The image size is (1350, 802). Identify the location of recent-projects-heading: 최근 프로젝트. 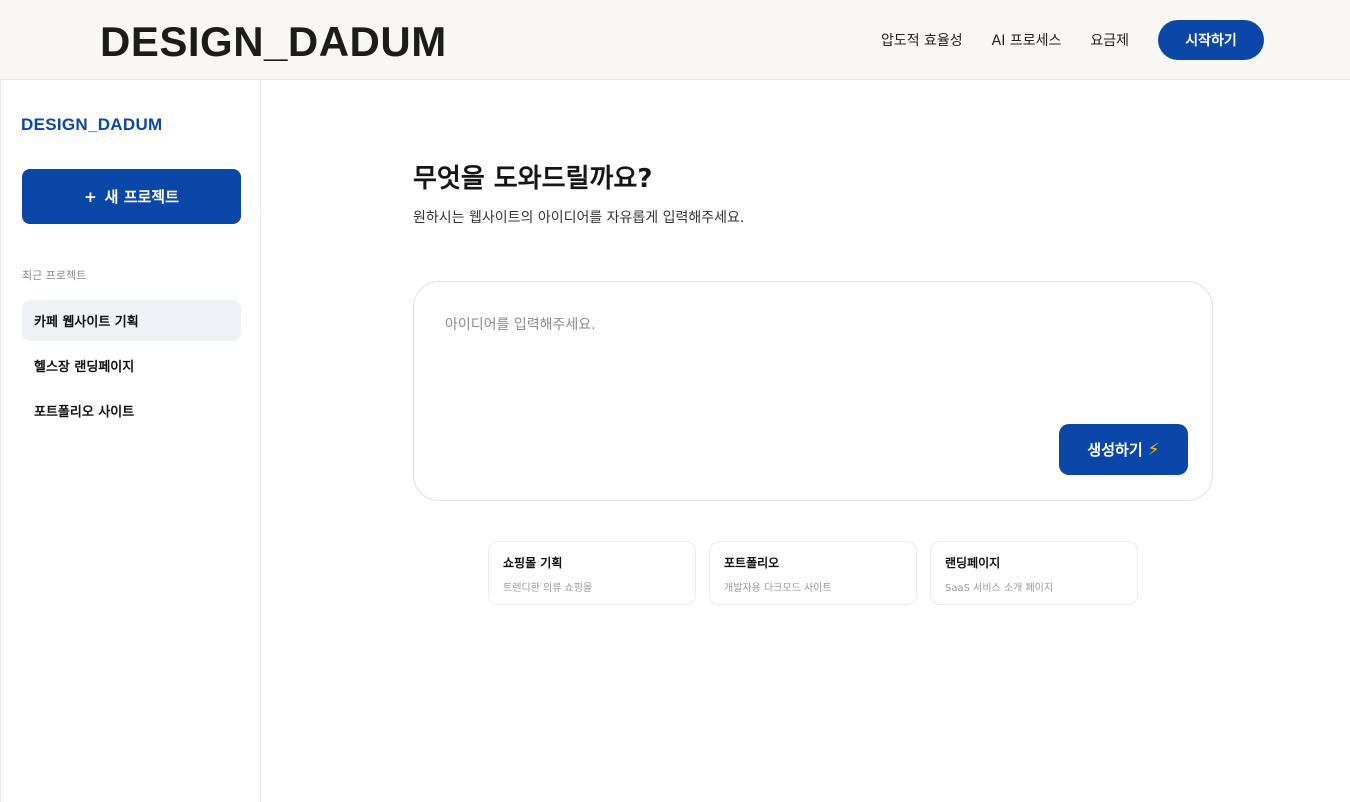
(54, 275).